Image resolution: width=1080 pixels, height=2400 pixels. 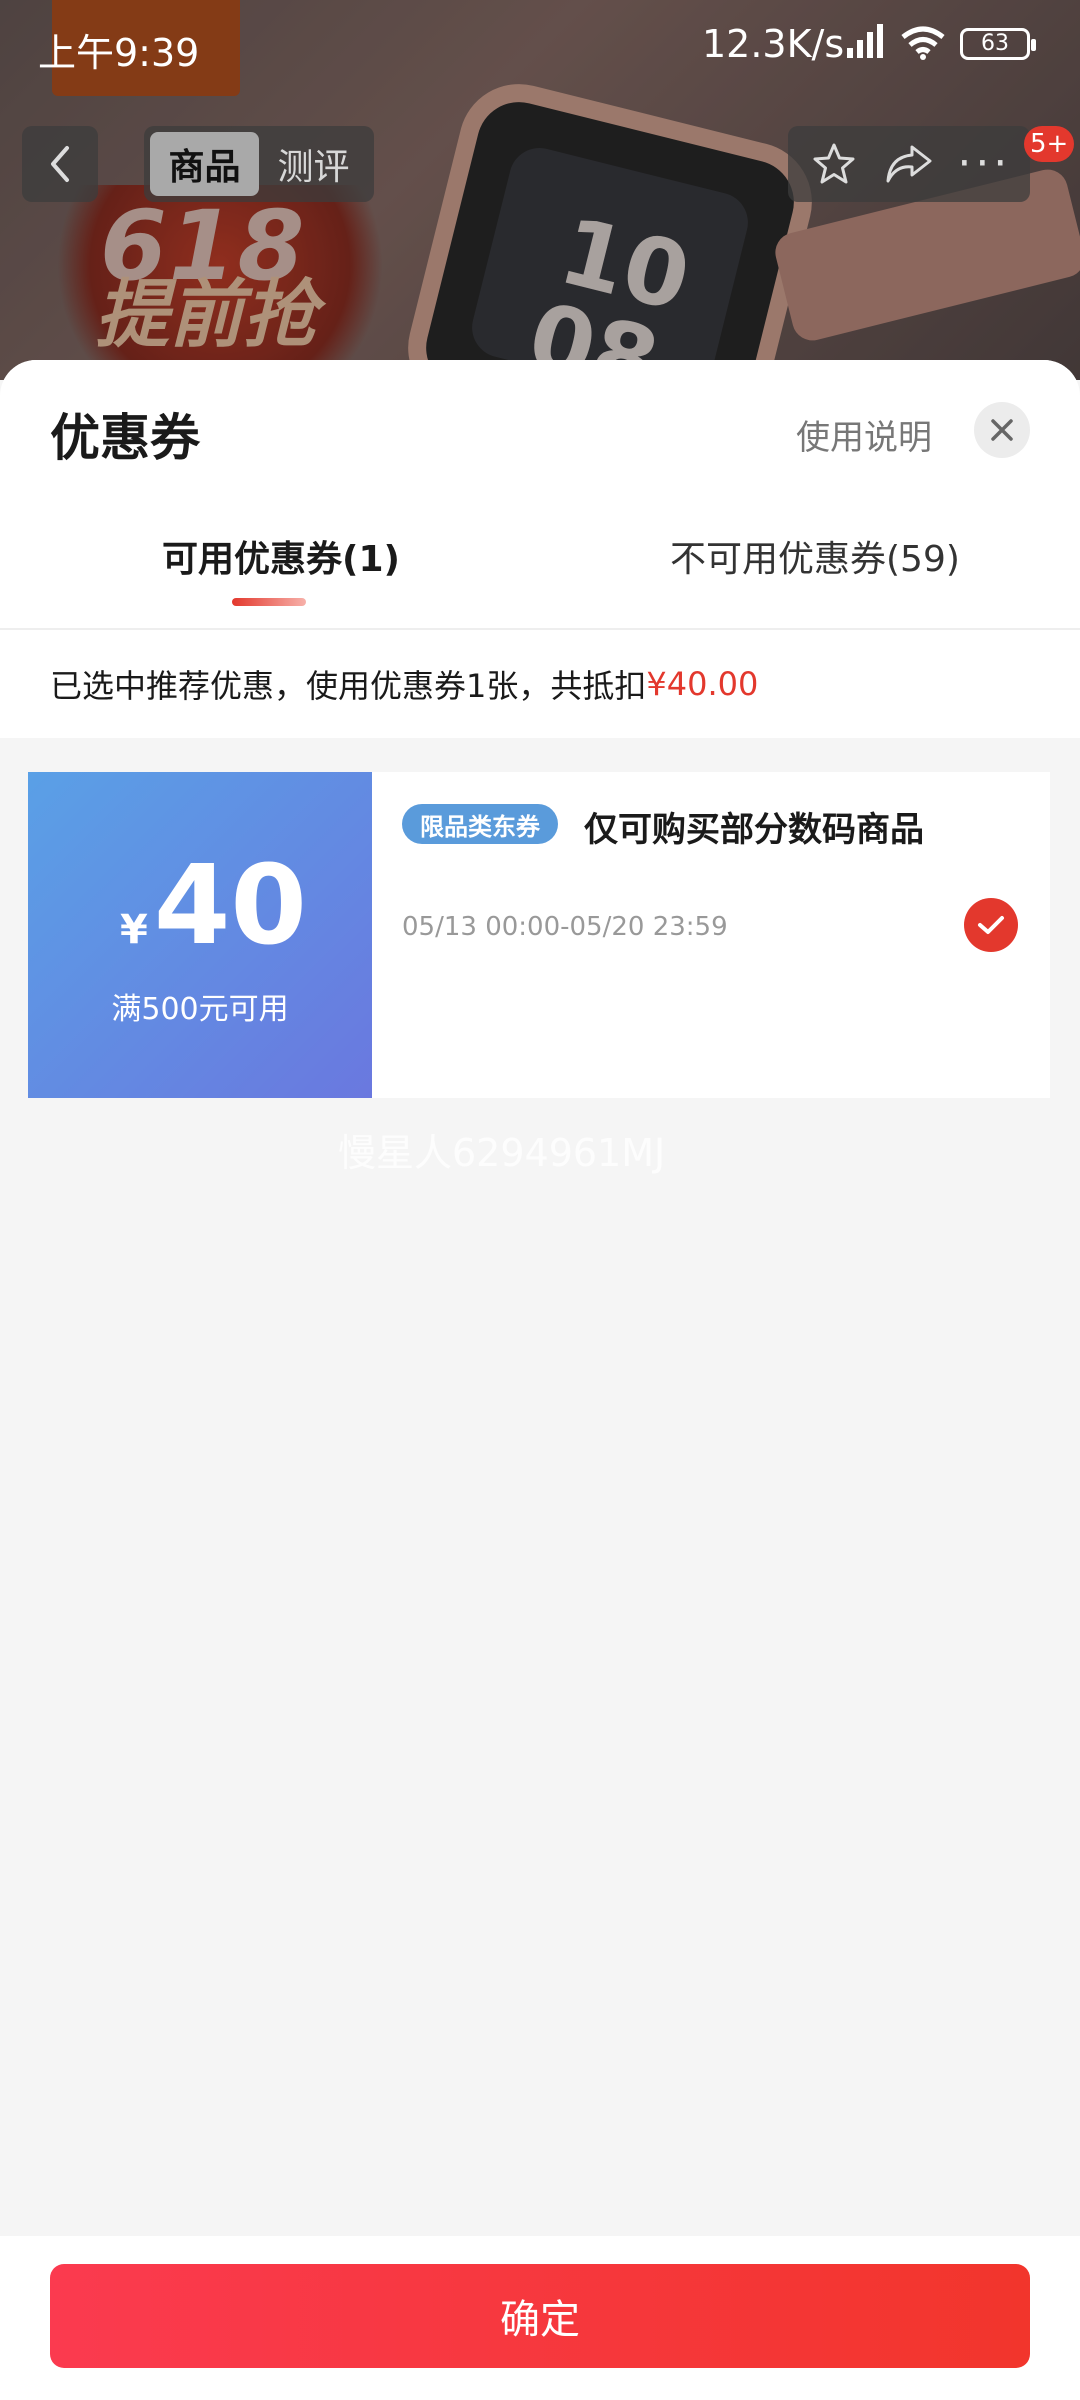 What do you see at coordinates (565, 927) in the screenshot?
I see `coupon-validity: 05/13 00:00-05/20 23:59` at bounding box center [565, 927].